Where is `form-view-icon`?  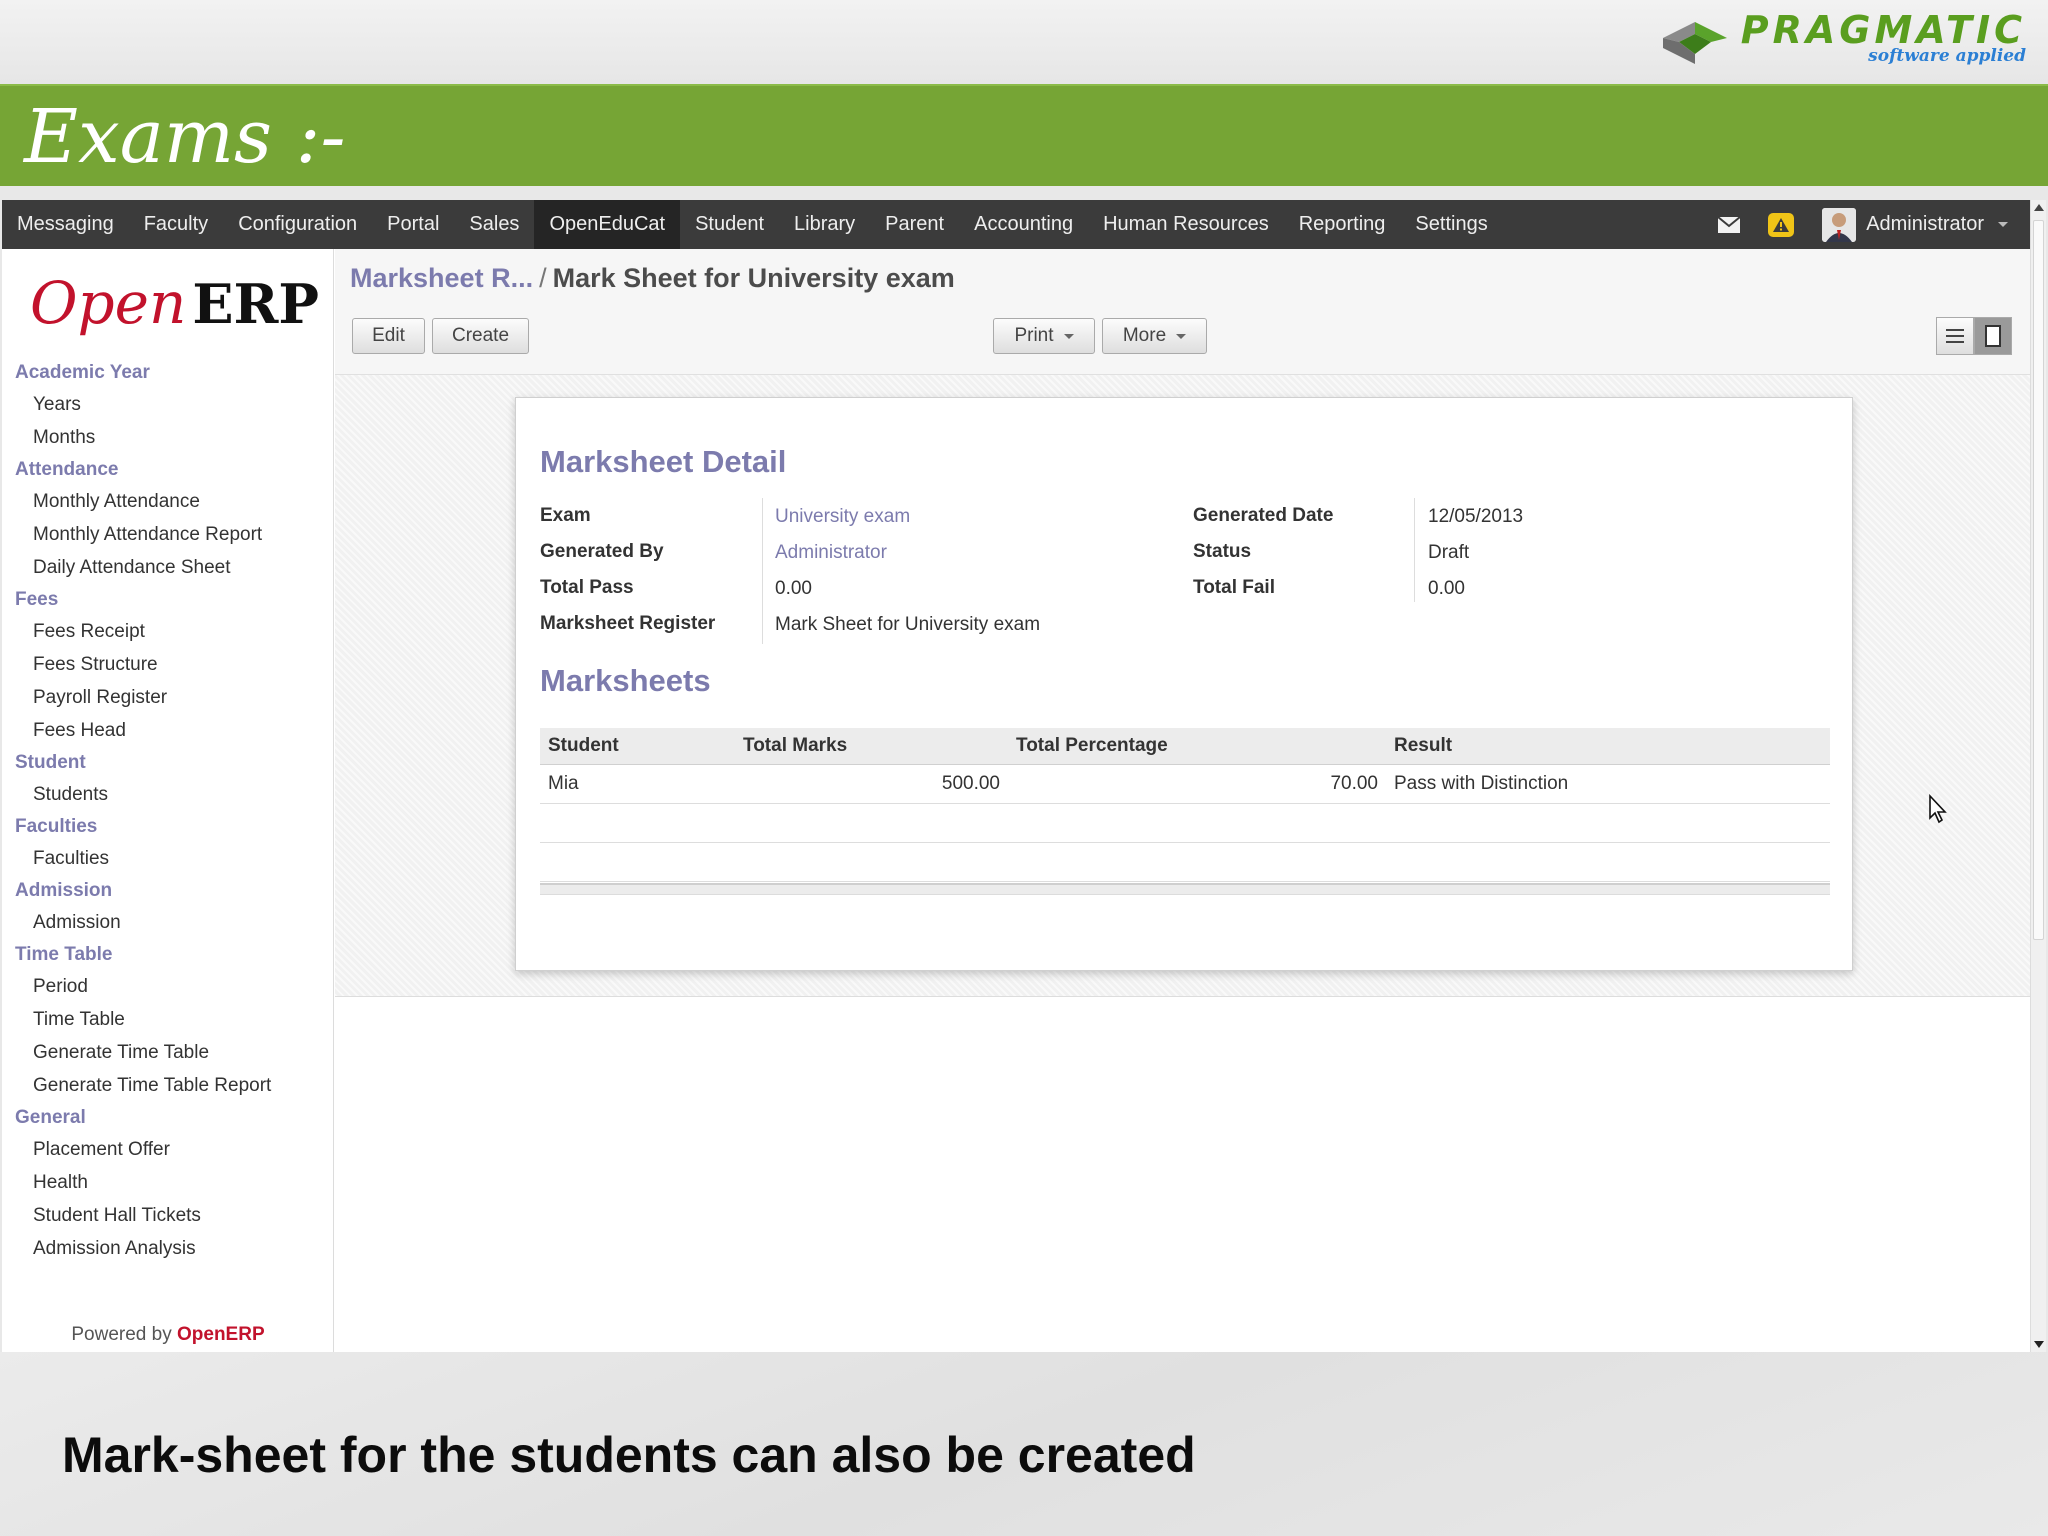 form-view-icon is located at coordinates (1993, 336).